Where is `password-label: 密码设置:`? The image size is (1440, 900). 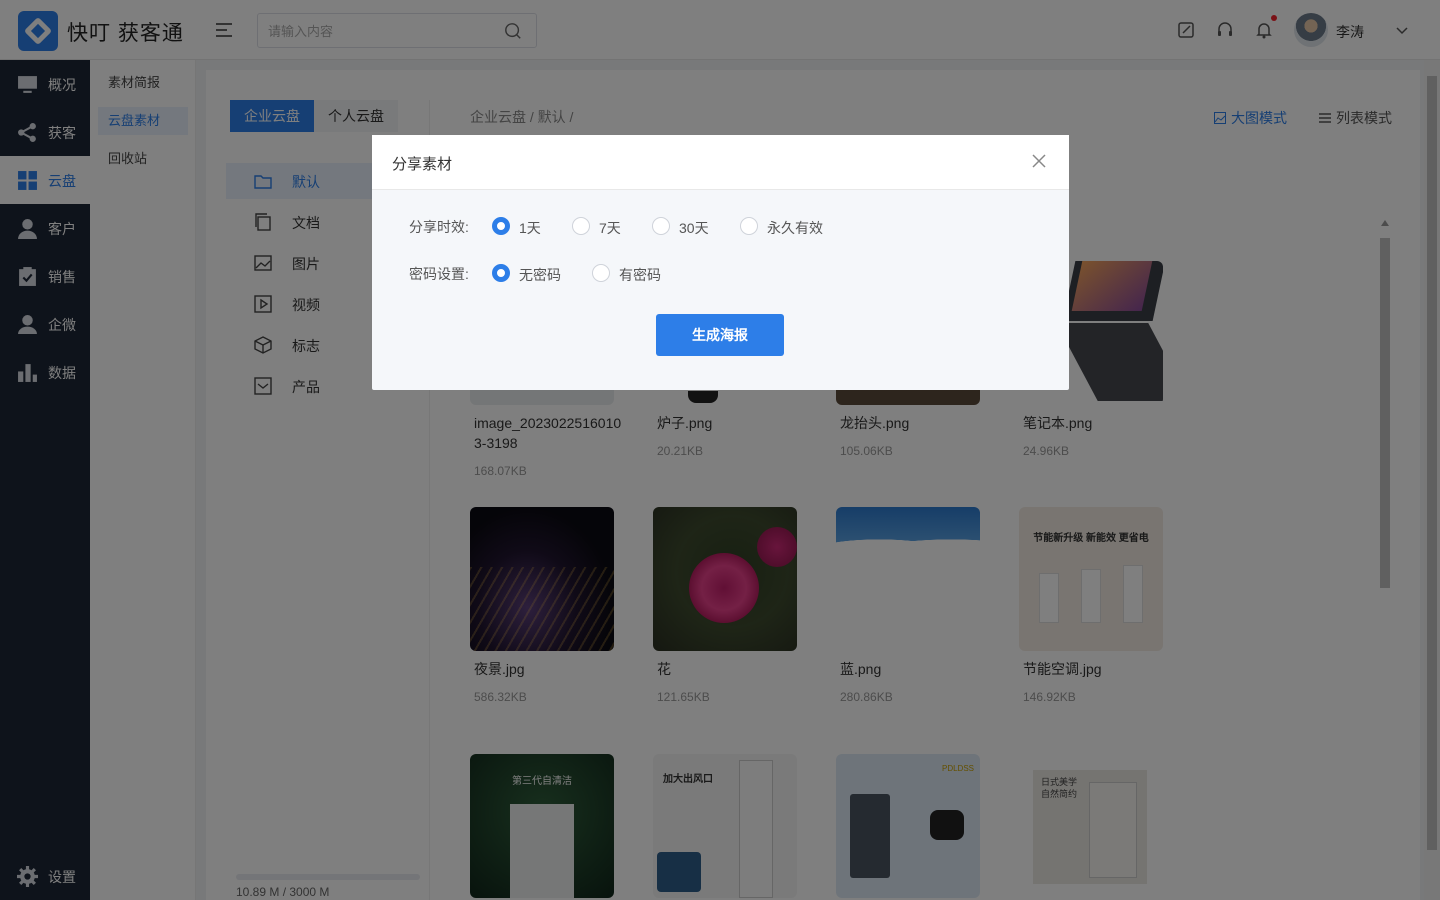 password-label: 密码设置: is located at coordinates (439, 274).